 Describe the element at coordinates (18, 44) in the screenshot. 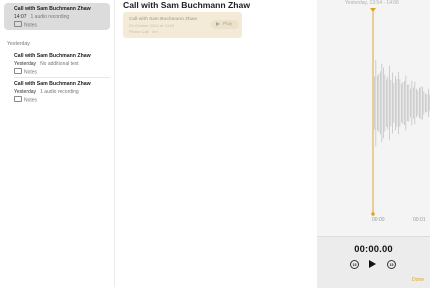

I see `section-header-yesterday: Yesterday` at that location.